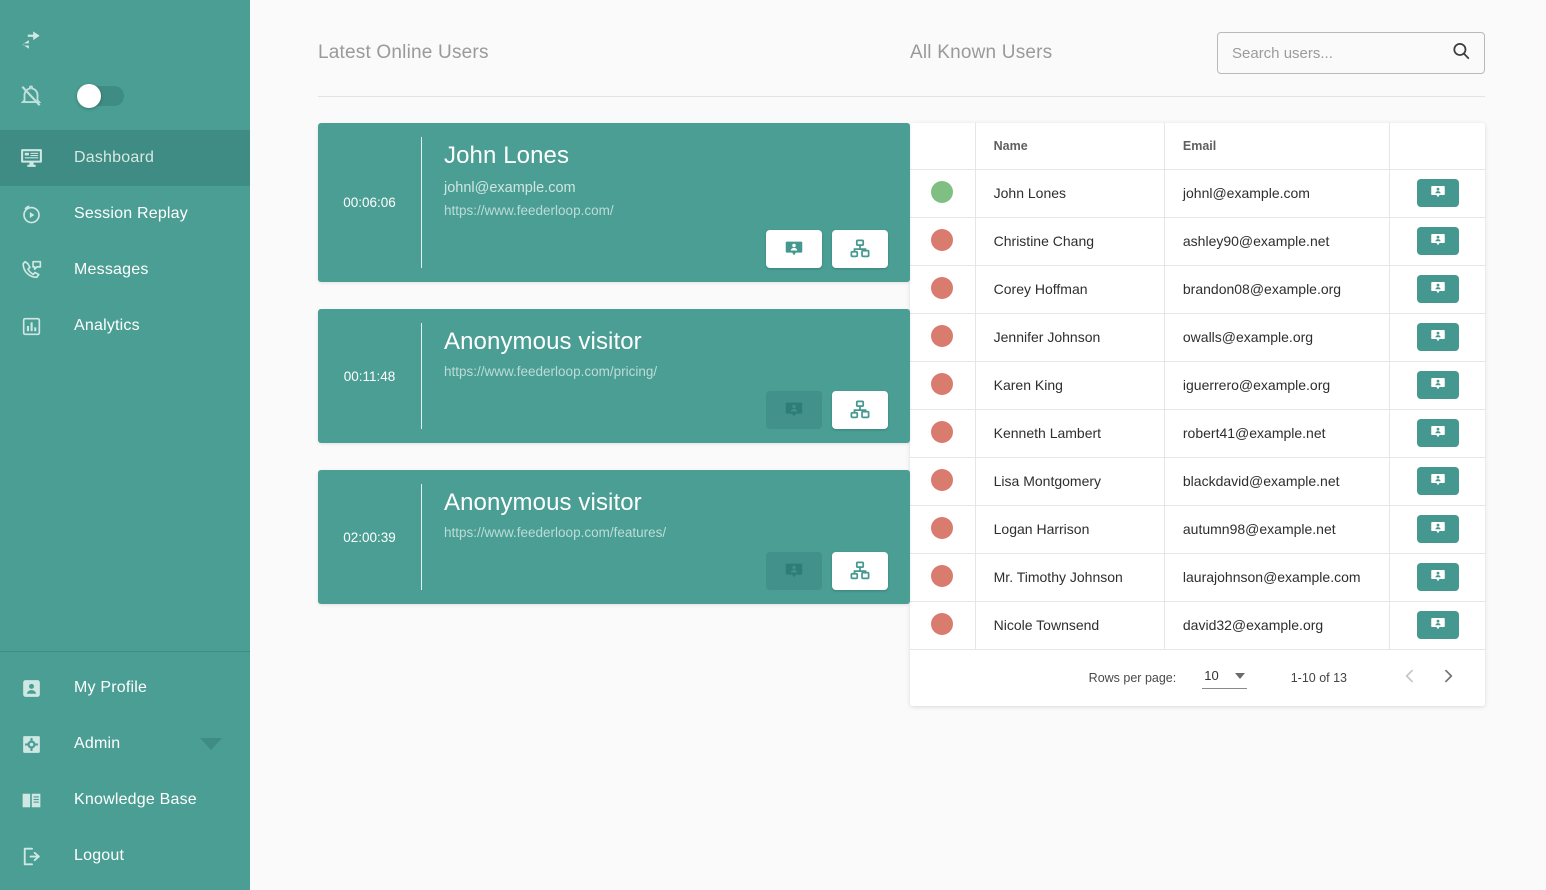 The height and width of the screenshot is (890, 1546). I want to click on sidebar-item-label: My Profile, so click(111, 687).